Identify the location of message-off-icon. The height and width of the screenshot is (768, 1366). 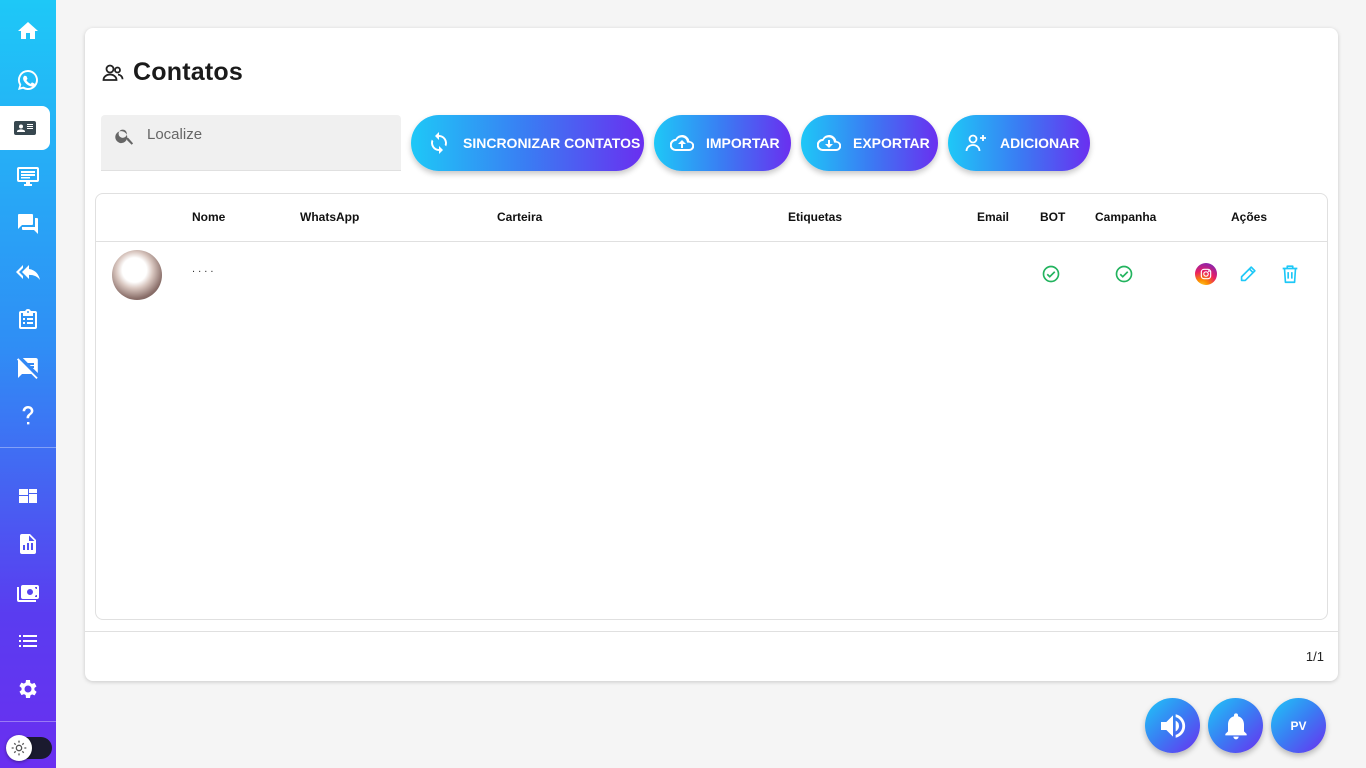
(27, 368).